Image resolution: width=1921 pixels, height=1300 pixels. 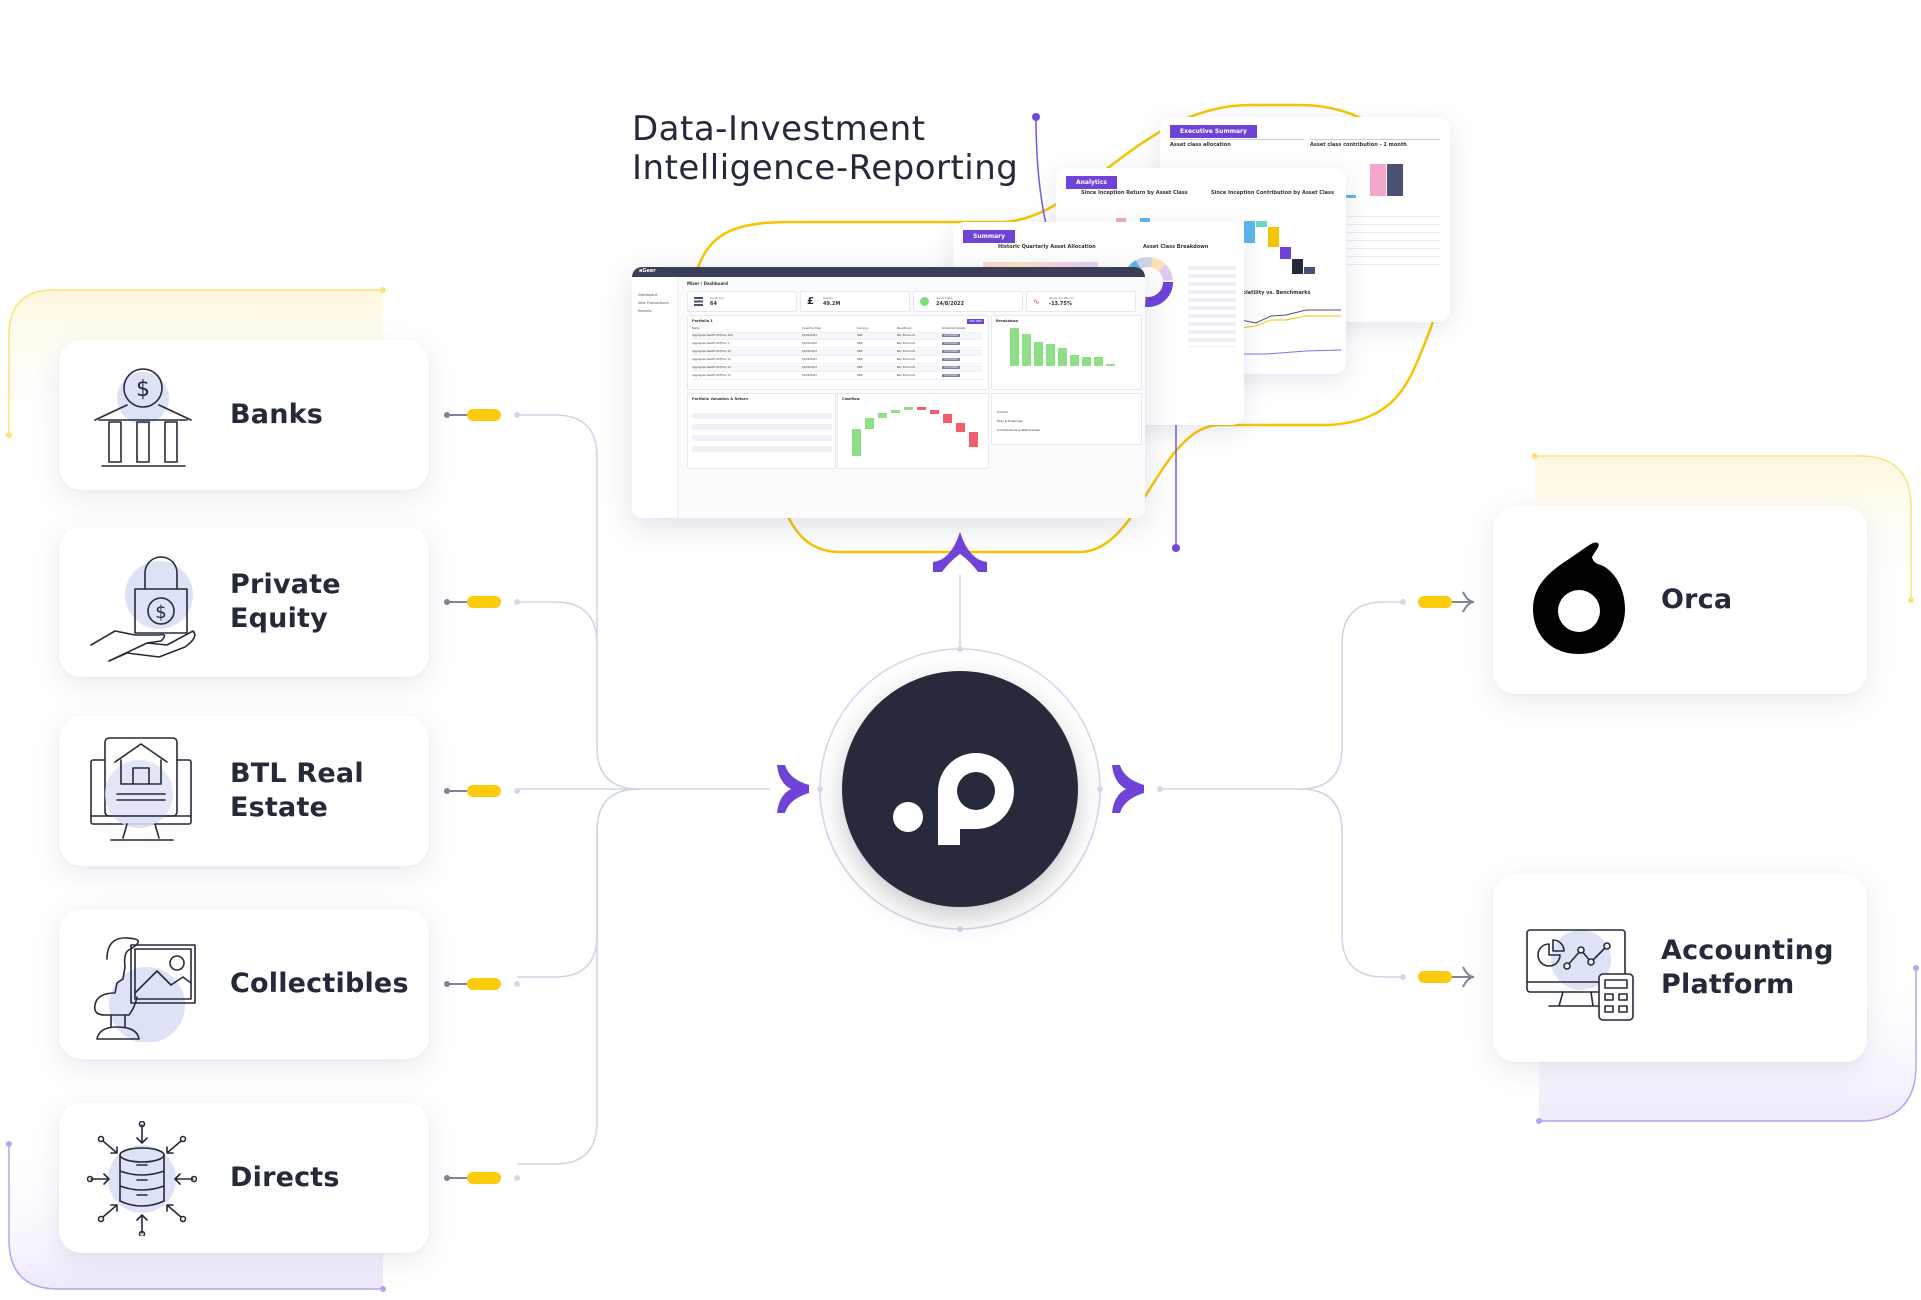 What do you see at coordinates (863, 328) in the screenshot?
I see `column-header: Currency` at bounding box center [863, 328].